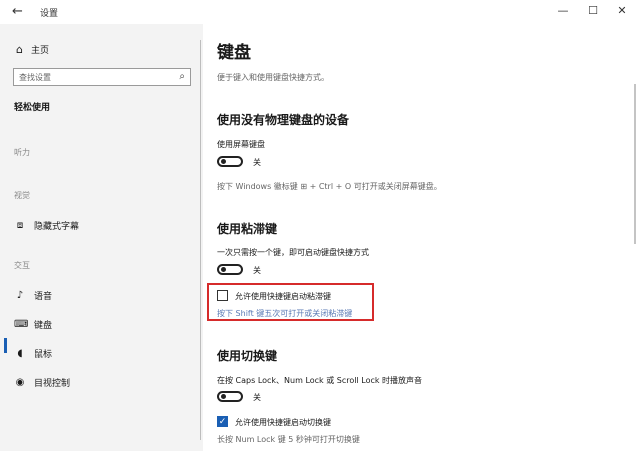  I want to click on osk-heading: 使用没有物理键盘的设备, so click(283, 120).